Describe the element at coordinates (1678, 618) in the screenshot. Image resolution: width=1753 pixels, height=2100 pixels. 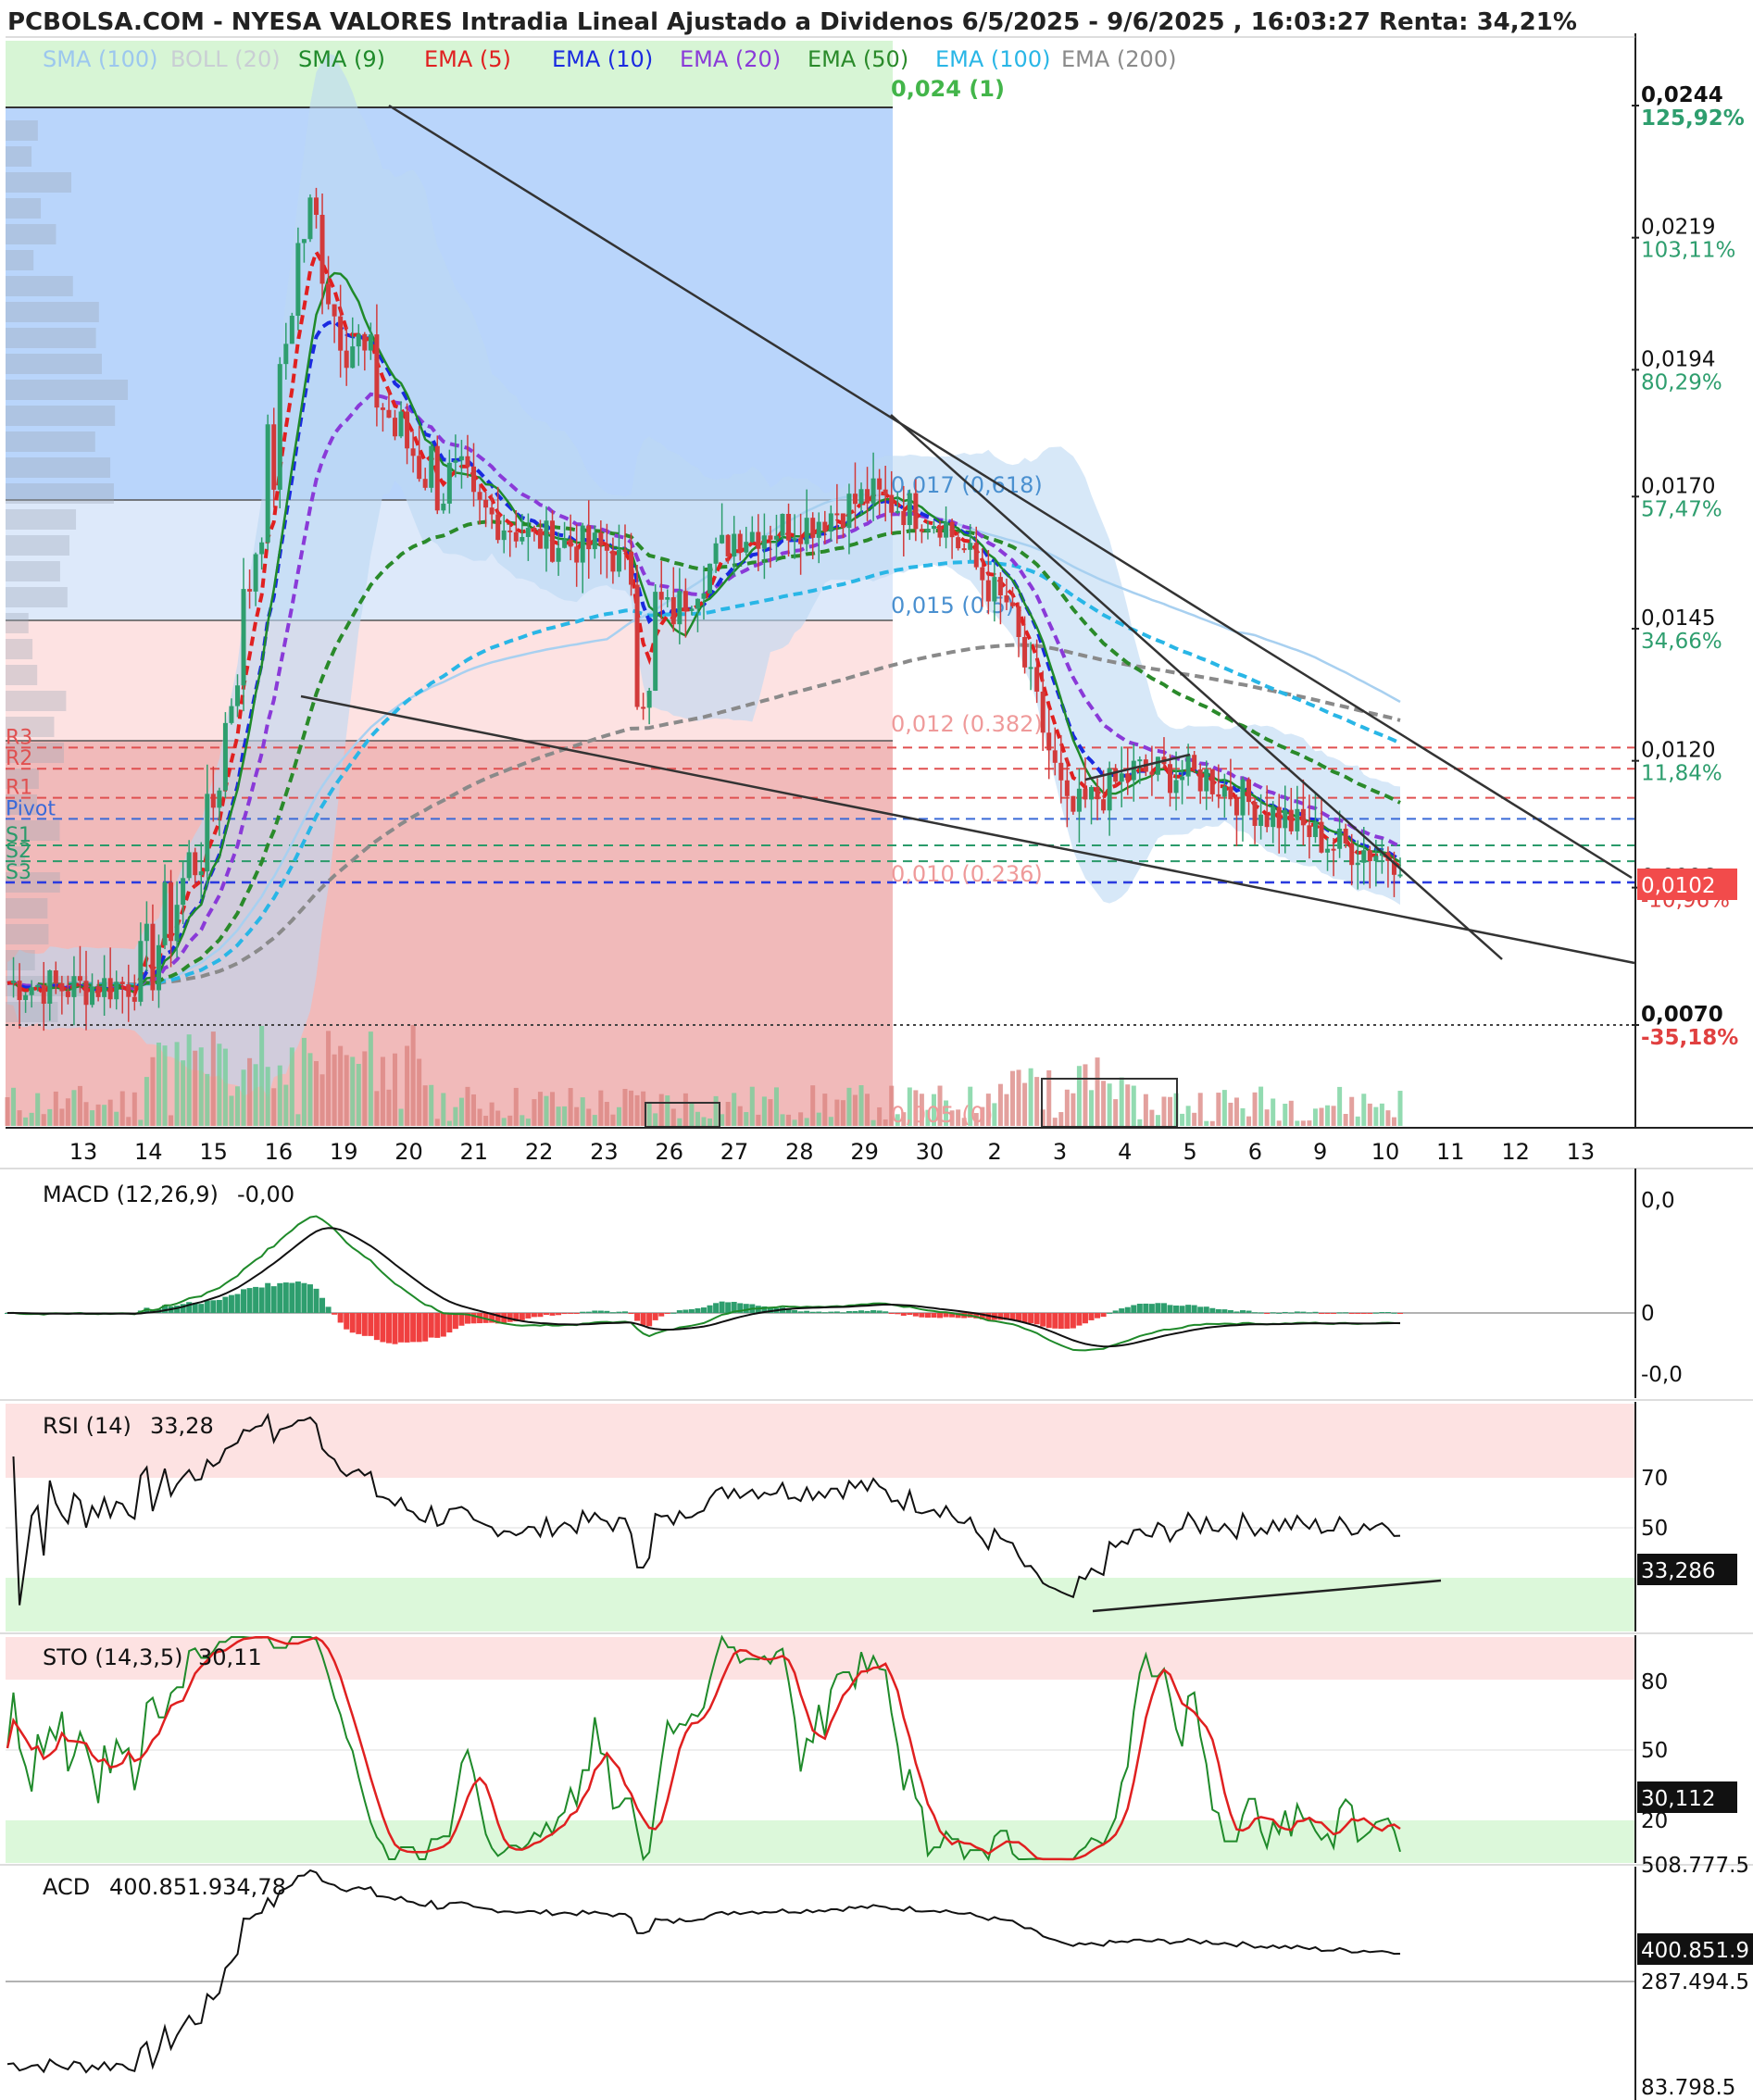
I see `price-tick-label: 0,0145` at that location.